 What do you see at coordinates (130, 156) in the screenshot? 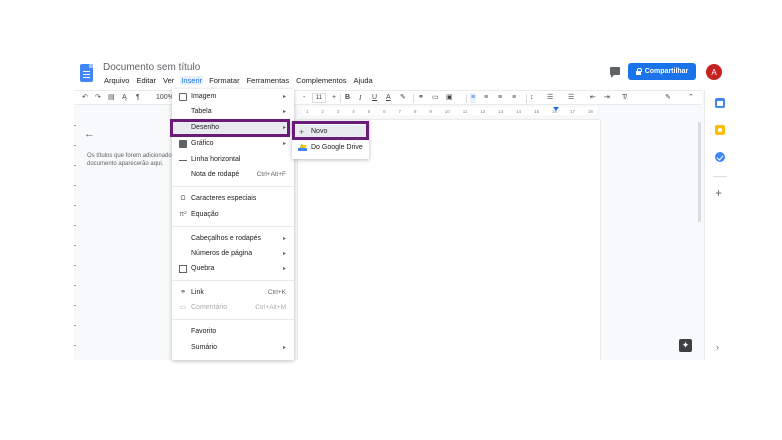
I see `outline-placeholder-line1: Os títulos que forem adicionados ao` at bounding box center [130, 156].